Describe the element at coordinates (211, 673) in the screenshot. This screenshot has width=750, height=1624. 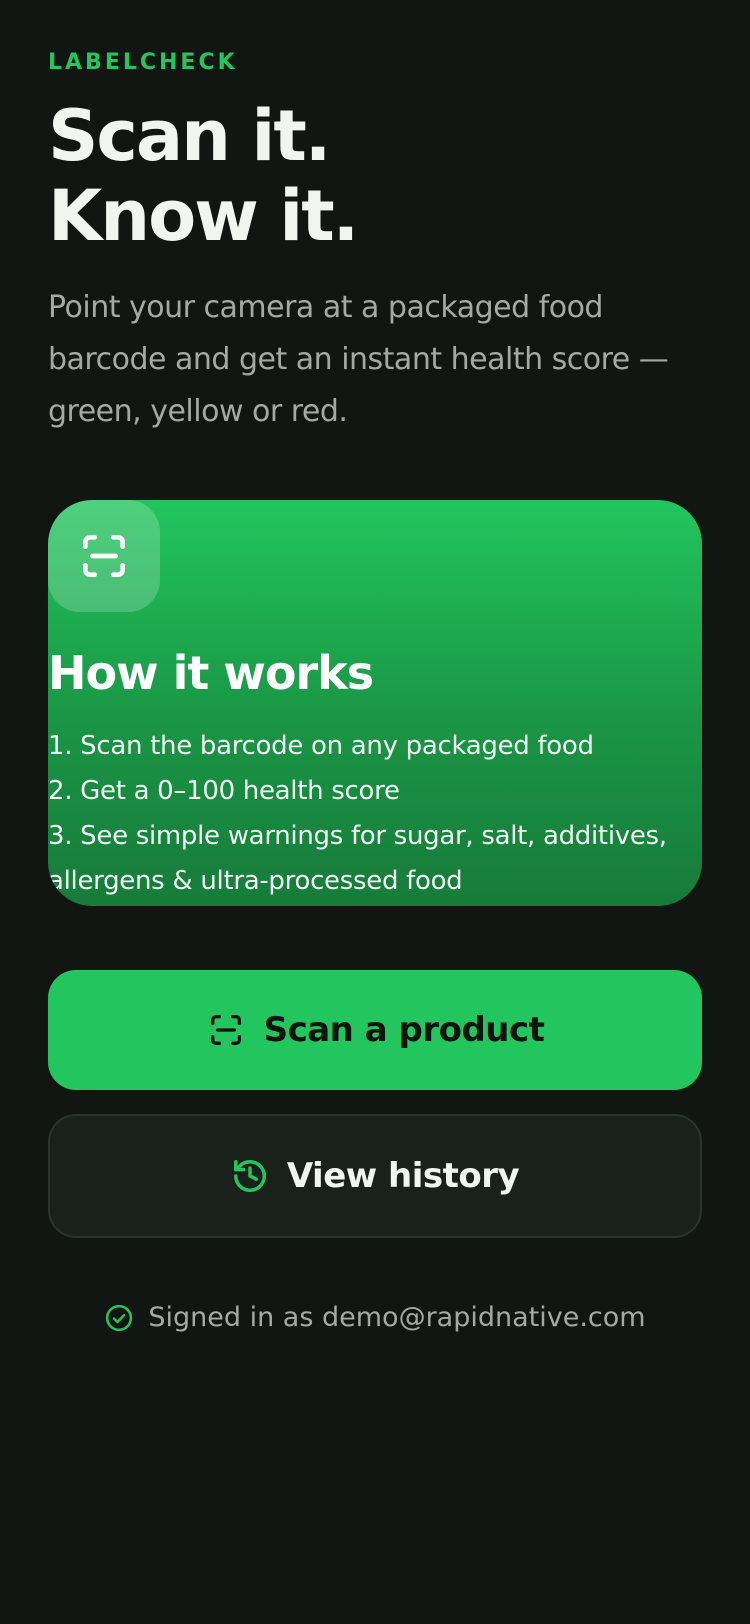
I see `how-it-works-title: How it works` at that location.